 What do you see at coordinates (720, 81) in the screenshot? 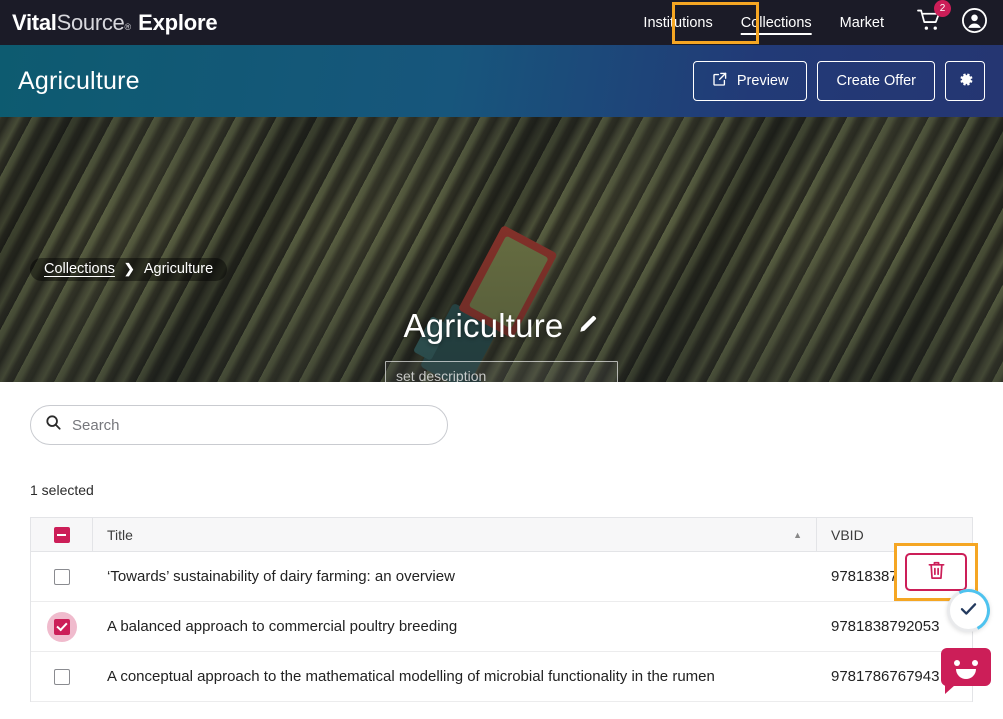
I see `external-link-icon` at bounding box center [720, 81].